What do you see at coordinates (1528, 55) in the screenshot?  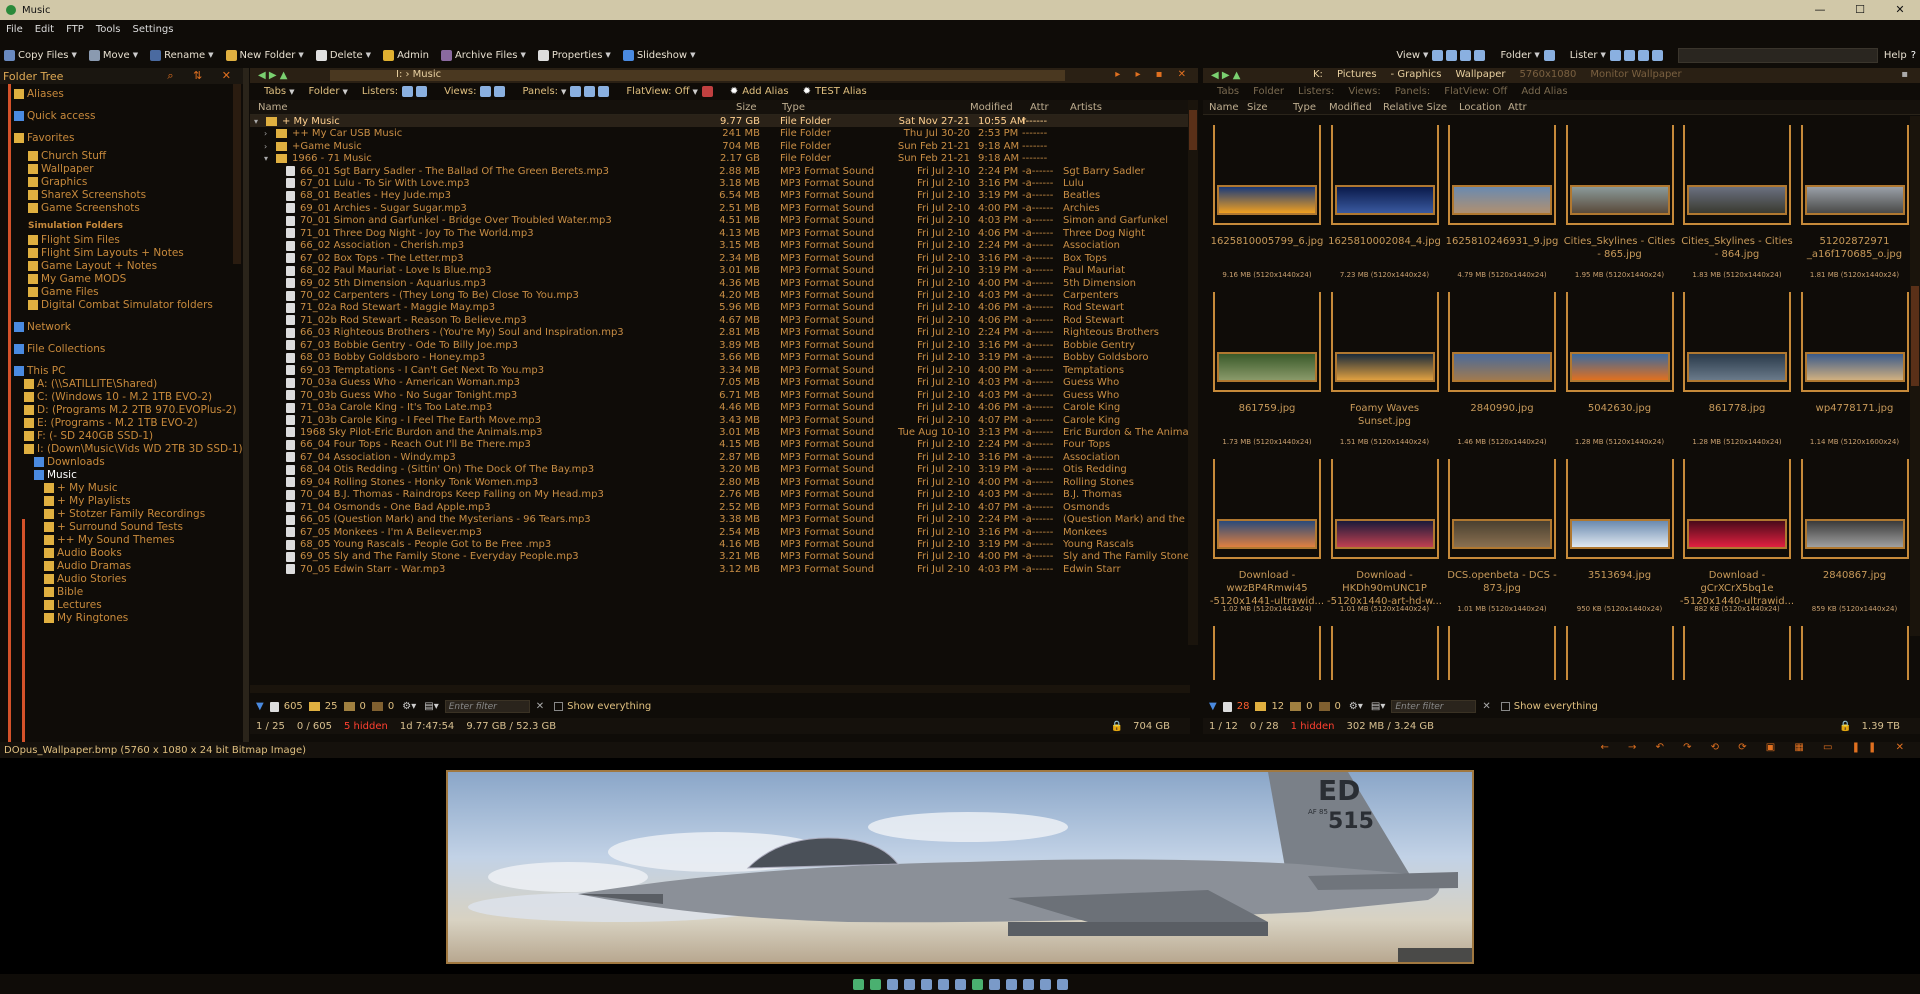 I see `folder-menu: Folder ▼` at bounding box center [1528, 55].